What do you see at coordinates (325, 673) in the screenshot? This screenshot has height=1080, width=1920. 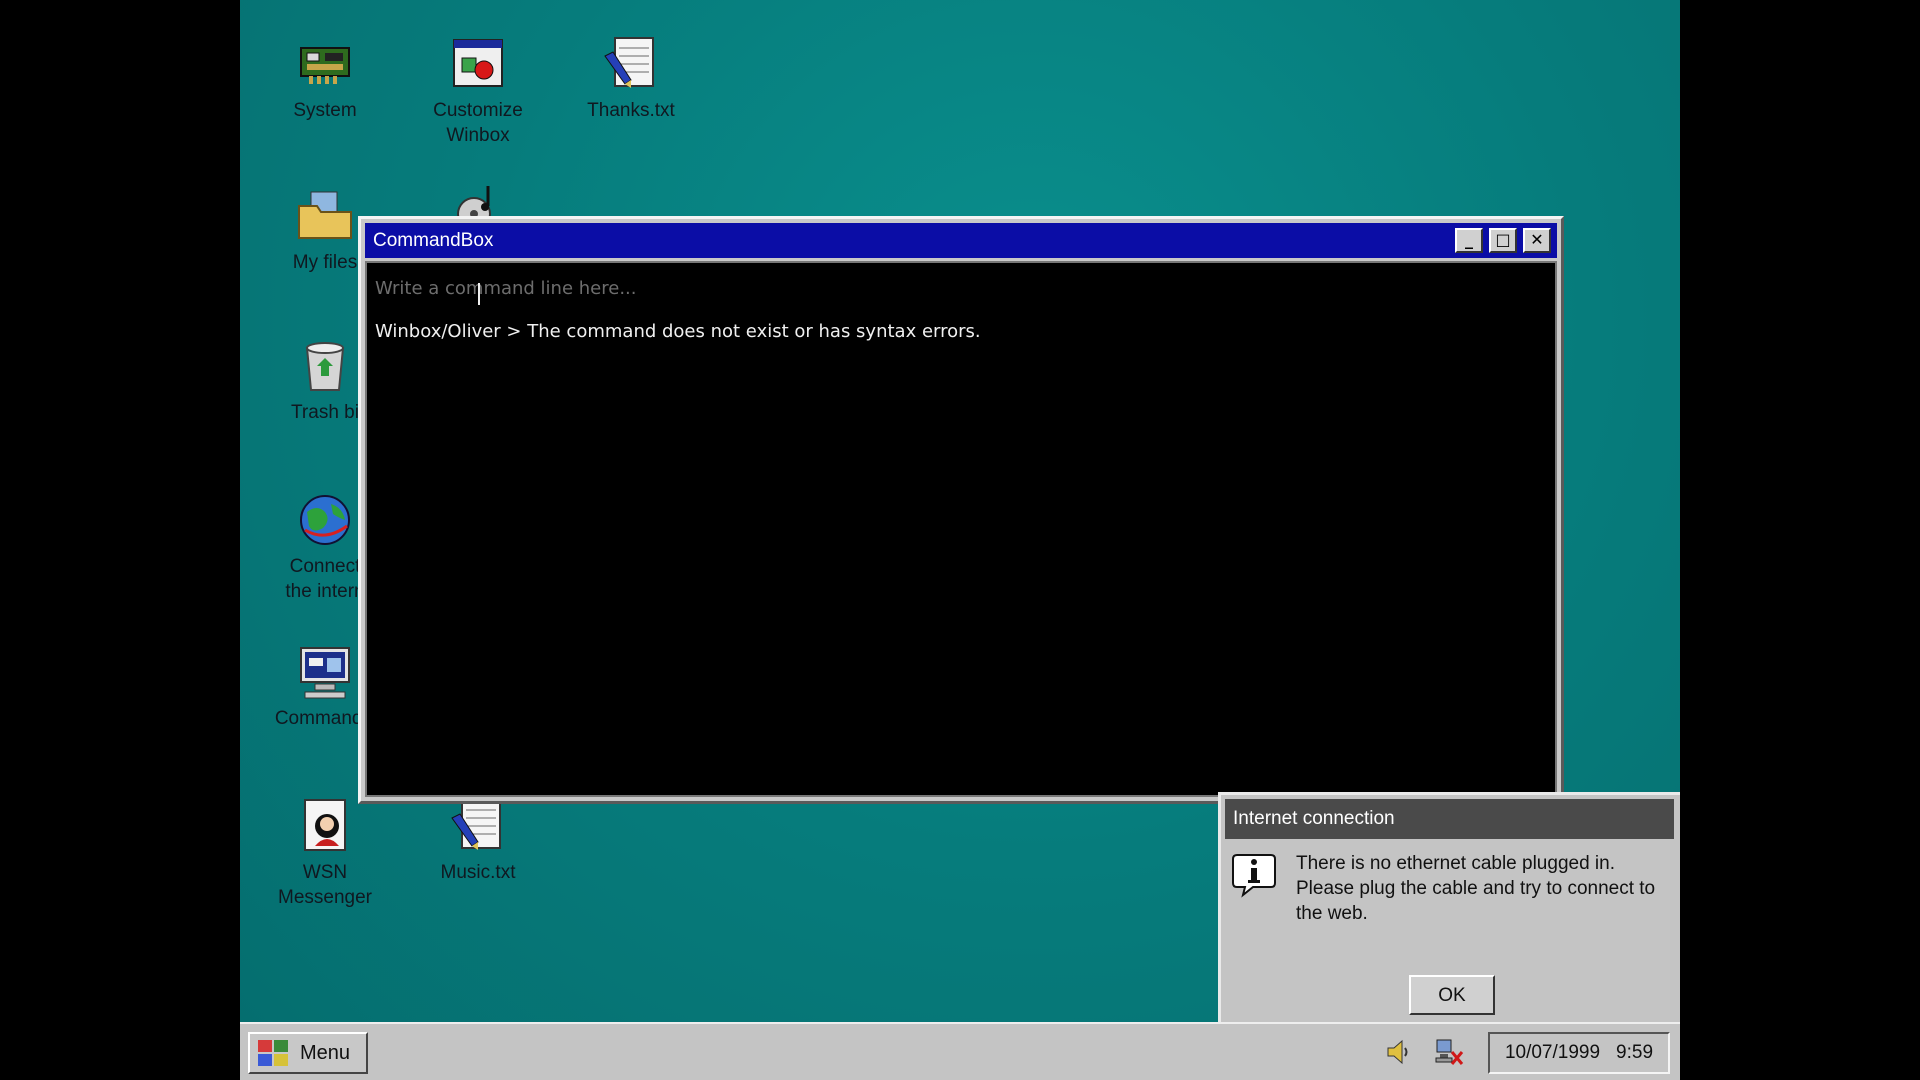 I see `terminal-computer-icon` at bounding box center [325, 673].